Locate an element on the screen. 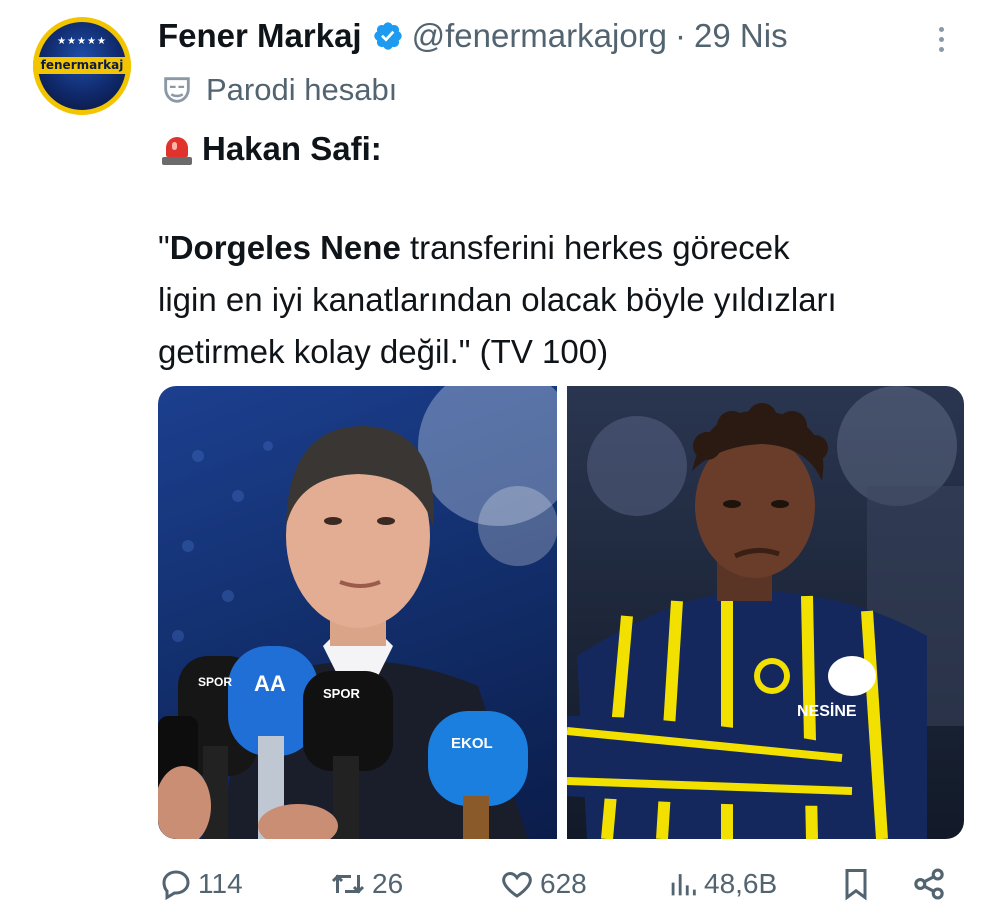 This screenshot has height=908, width=995. quote-line-3: getirmek kolay değil." (TV 100) is located at coordinates (383, 351).